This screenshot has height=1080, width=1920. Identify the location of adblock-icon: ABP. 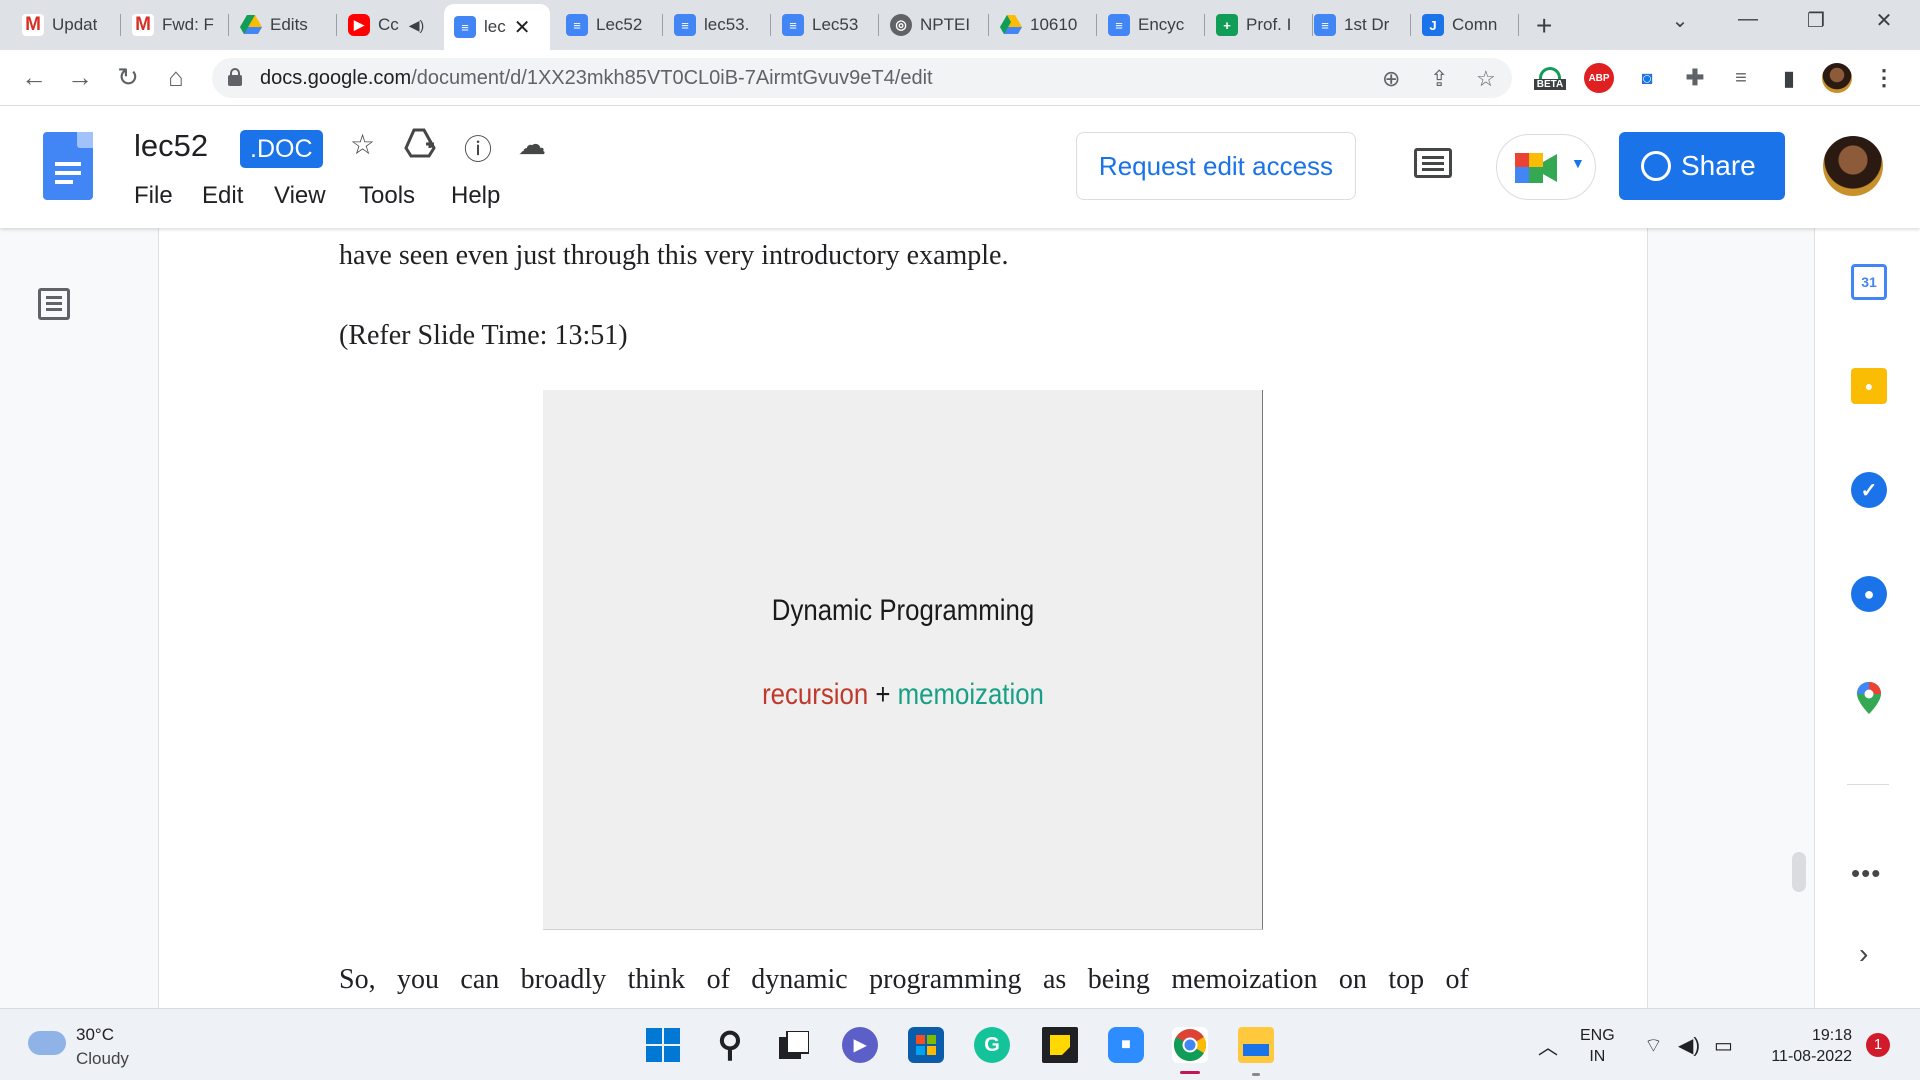
(1599, 78).